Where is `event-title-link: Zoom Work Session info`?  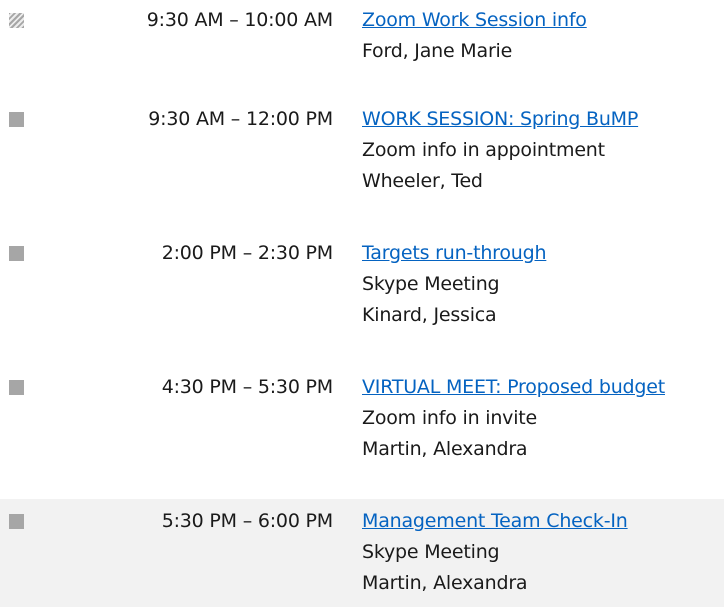
event-title-link: Zoom Work Session info is located at coordinates (474, 20).